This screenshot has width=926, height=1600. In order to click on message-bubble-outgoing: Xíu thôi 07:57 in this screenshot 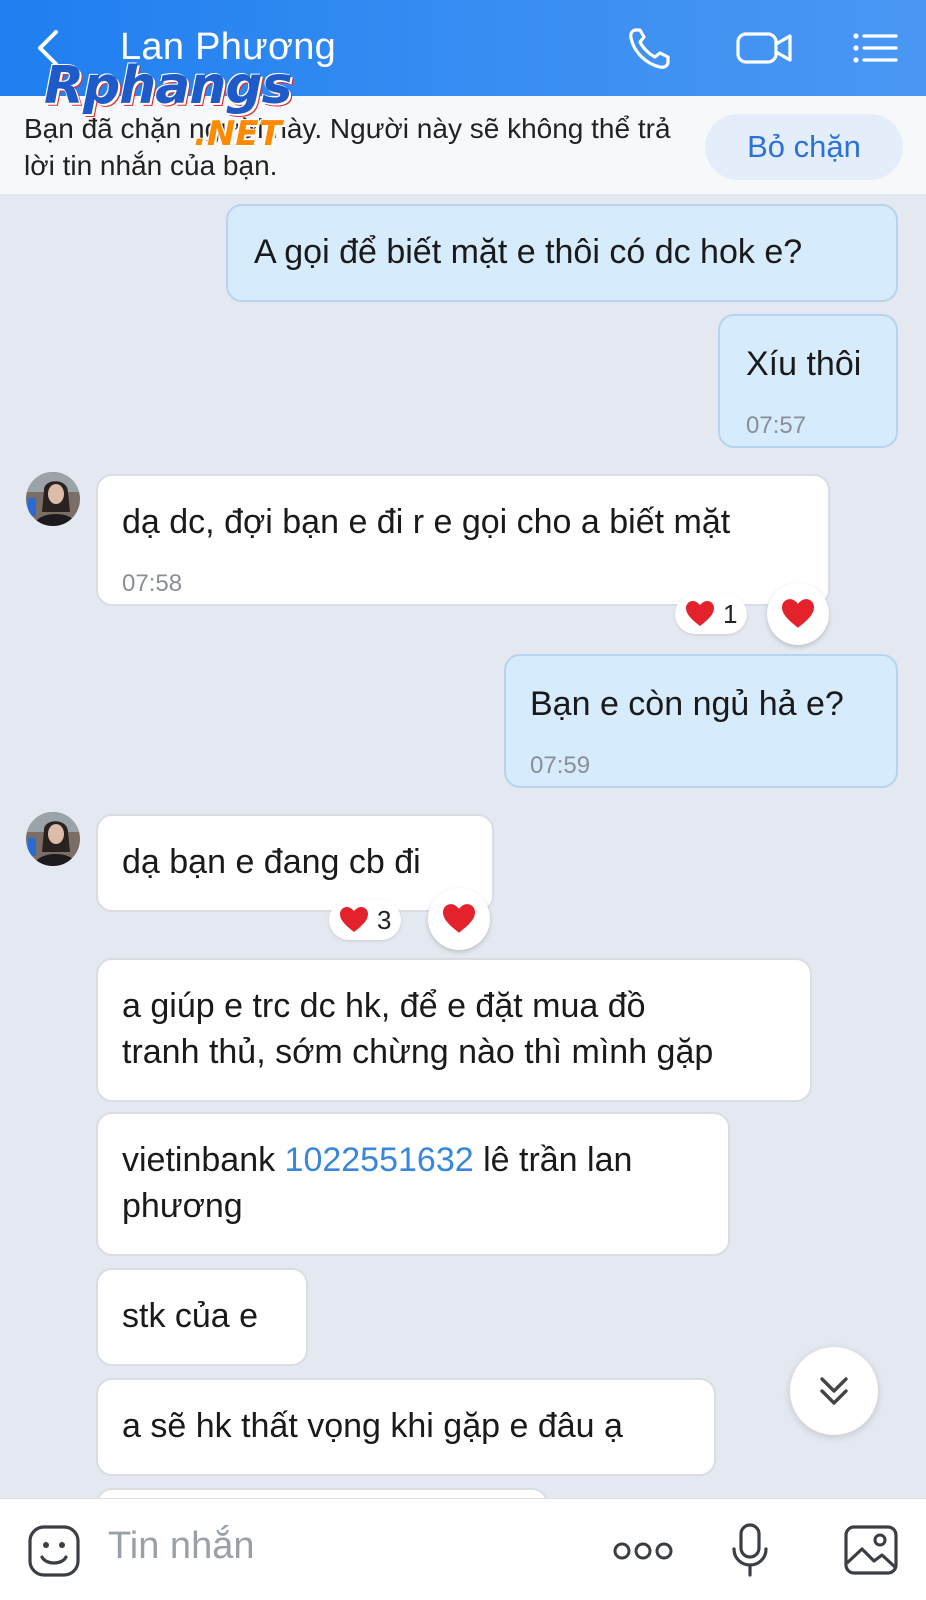, I will do `click(808, 381)`.